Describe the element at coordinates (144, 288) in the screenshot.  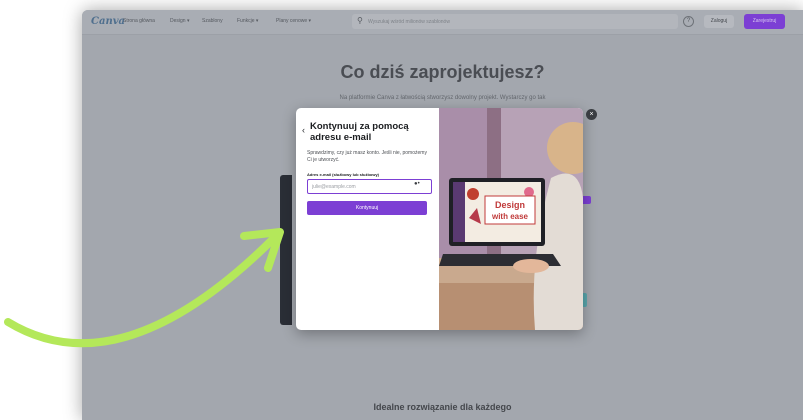
I see `curved-arrow-icon` at that location.